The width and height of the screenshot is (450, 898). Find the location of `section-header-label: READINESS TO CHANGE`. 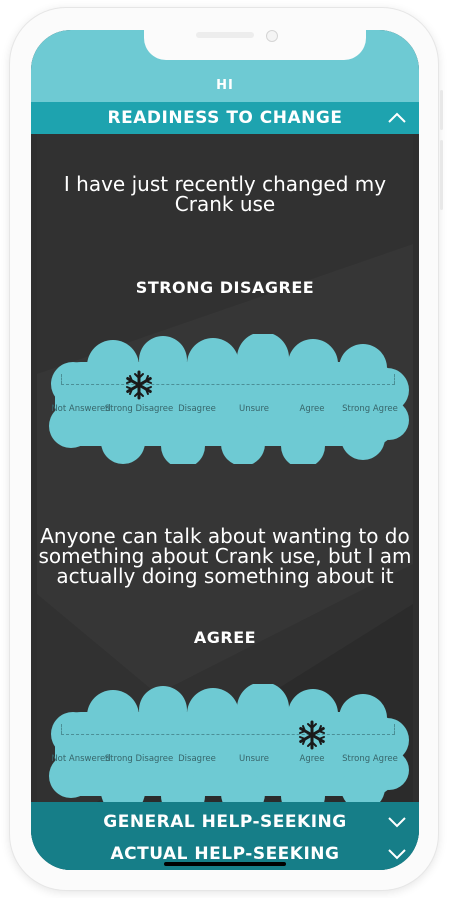

section-header-label: READINESS TO CHANGE is located at coordinates (225, 118).